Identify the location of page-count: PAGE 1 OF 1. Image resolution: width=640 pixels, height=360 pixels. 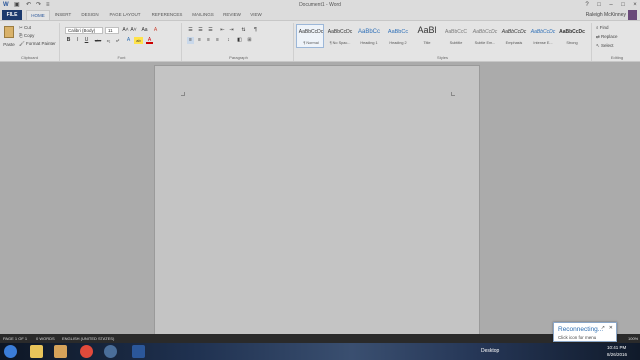
(15, 338).